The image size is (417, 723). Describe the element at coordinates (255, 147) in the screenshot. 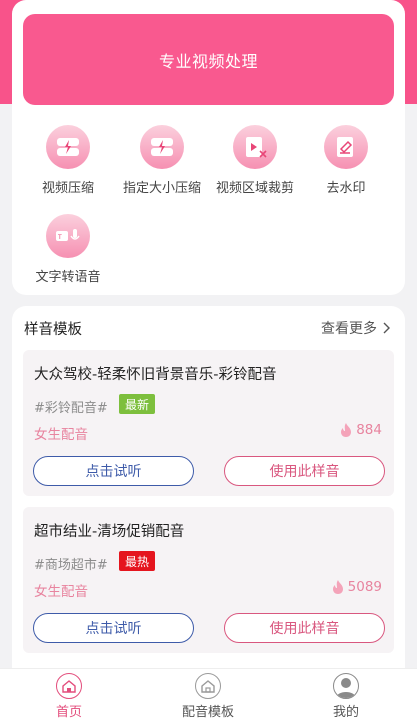

I see `video-crop-icon` at that location.